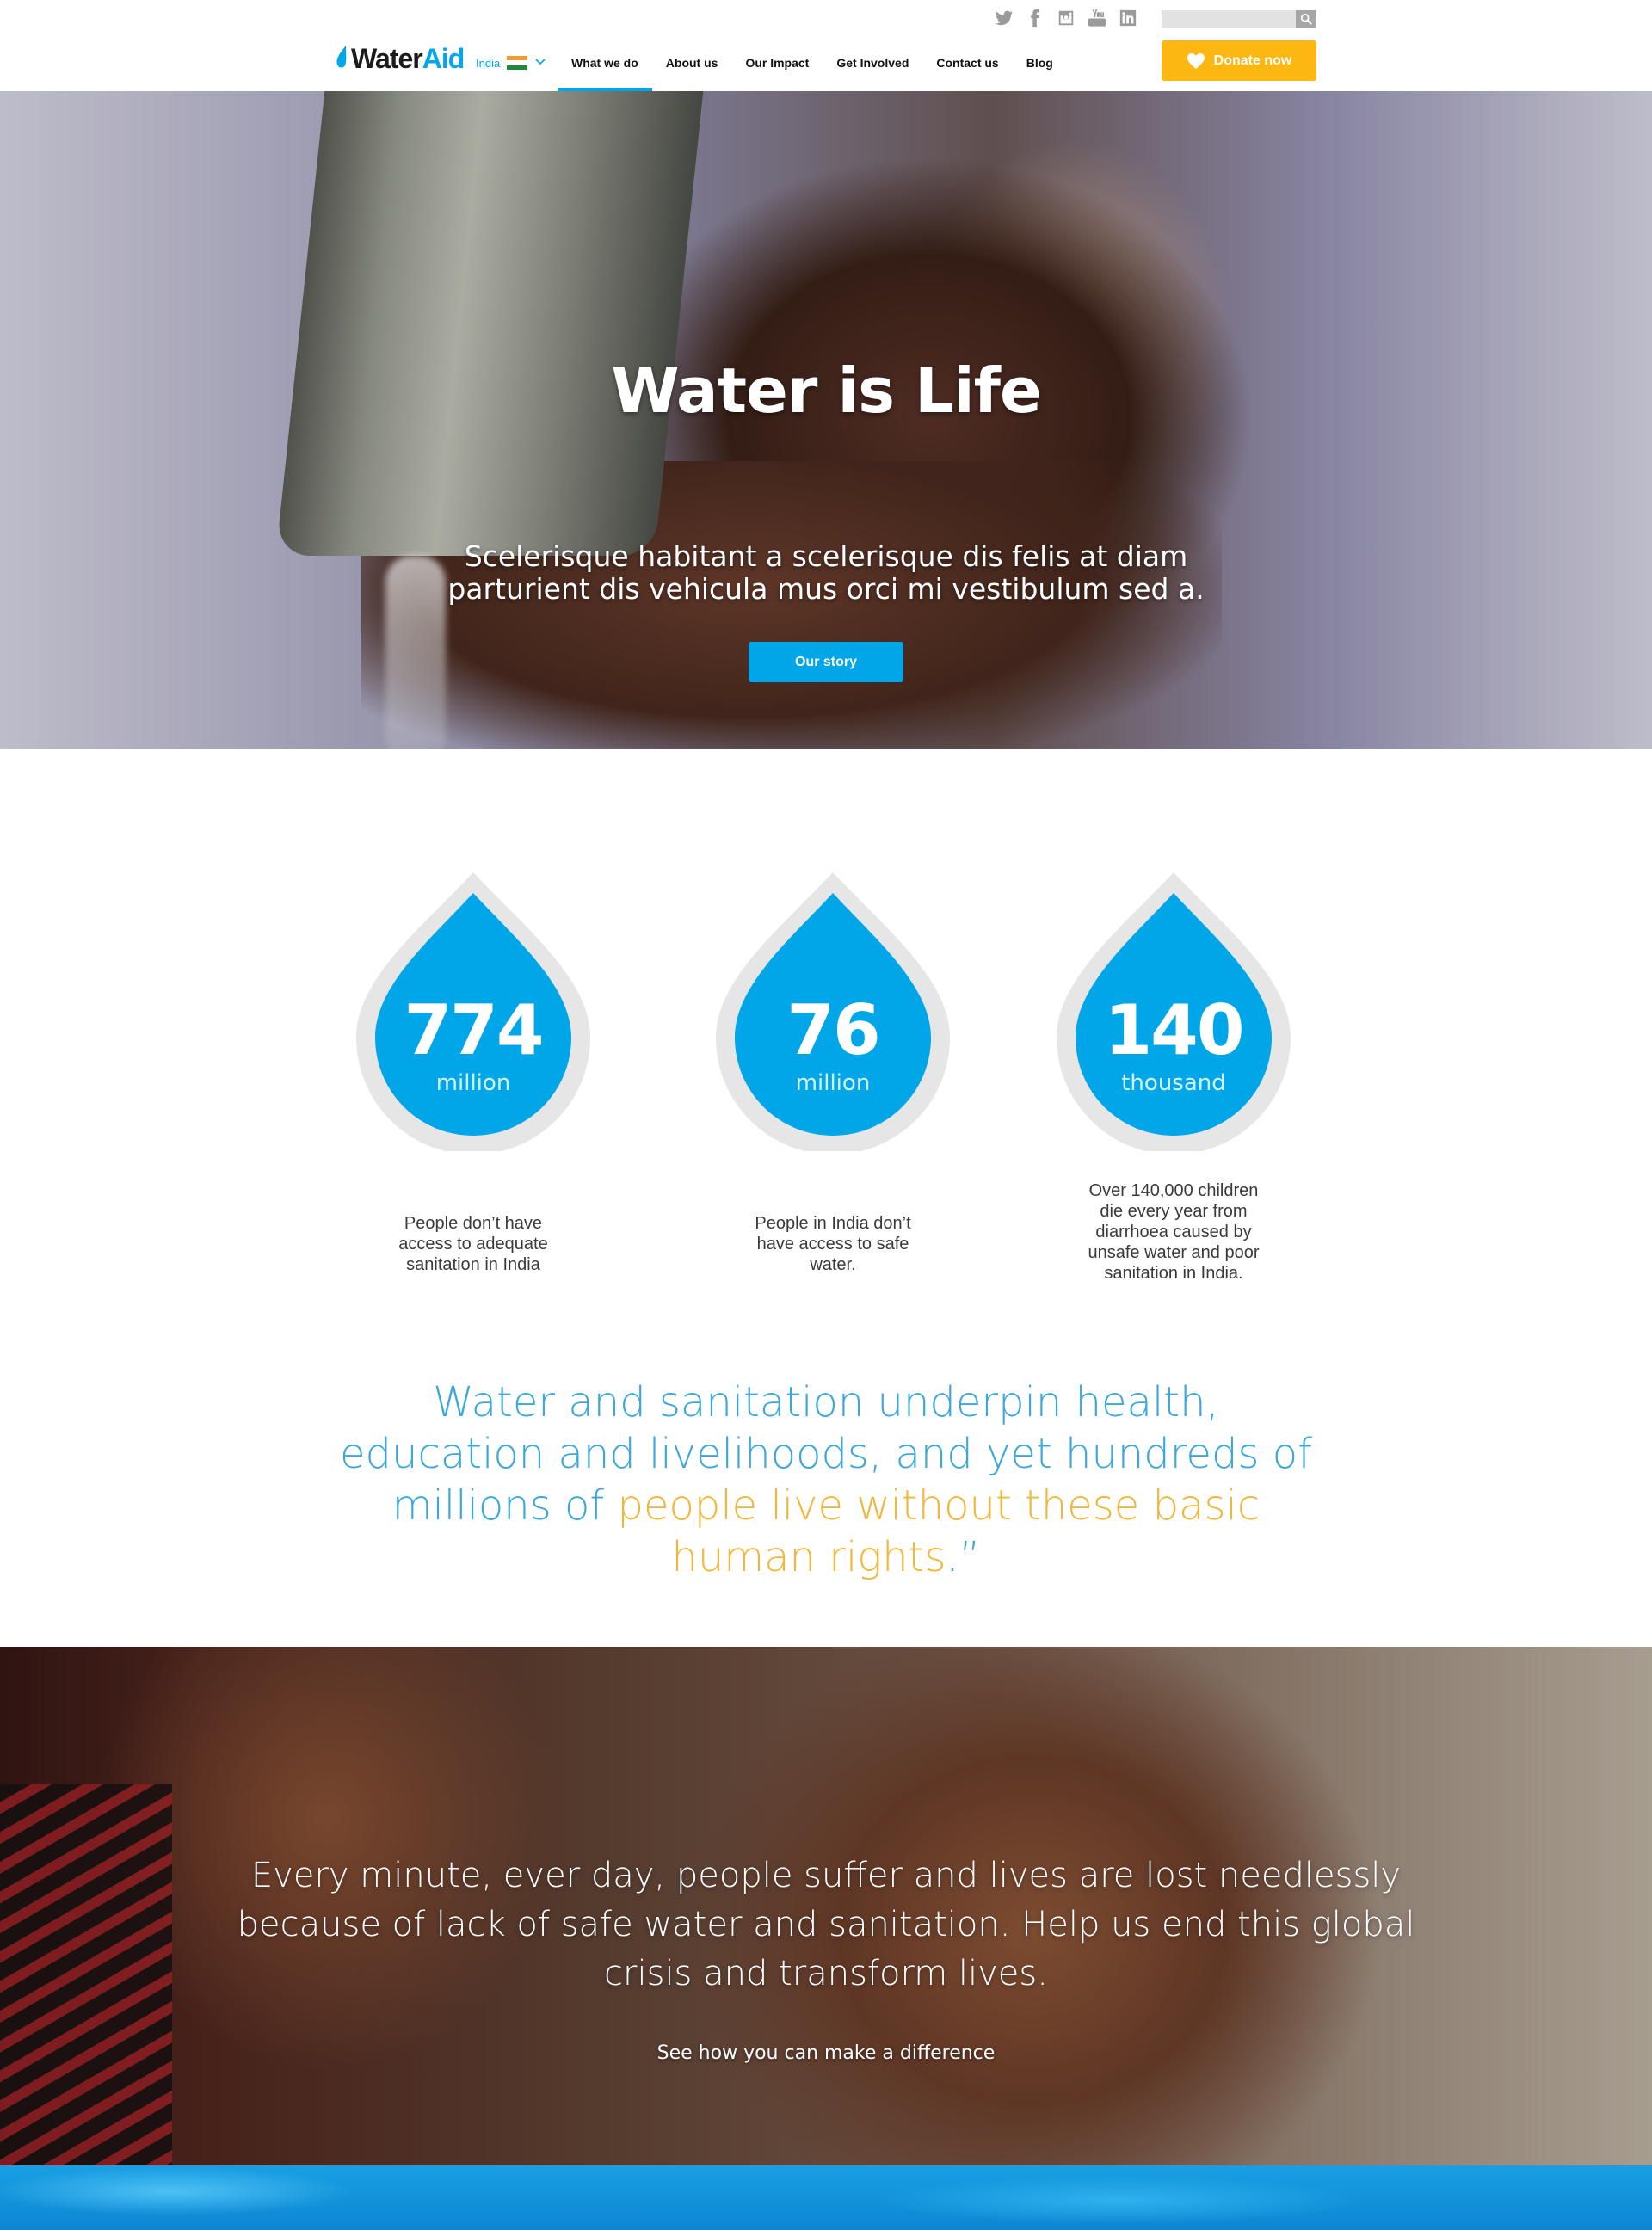 The image size is (1652, 2230). Describe the element at coordinates (605, 68) in the screenshot. I see `nav-what-we-do: What we do` at that location.